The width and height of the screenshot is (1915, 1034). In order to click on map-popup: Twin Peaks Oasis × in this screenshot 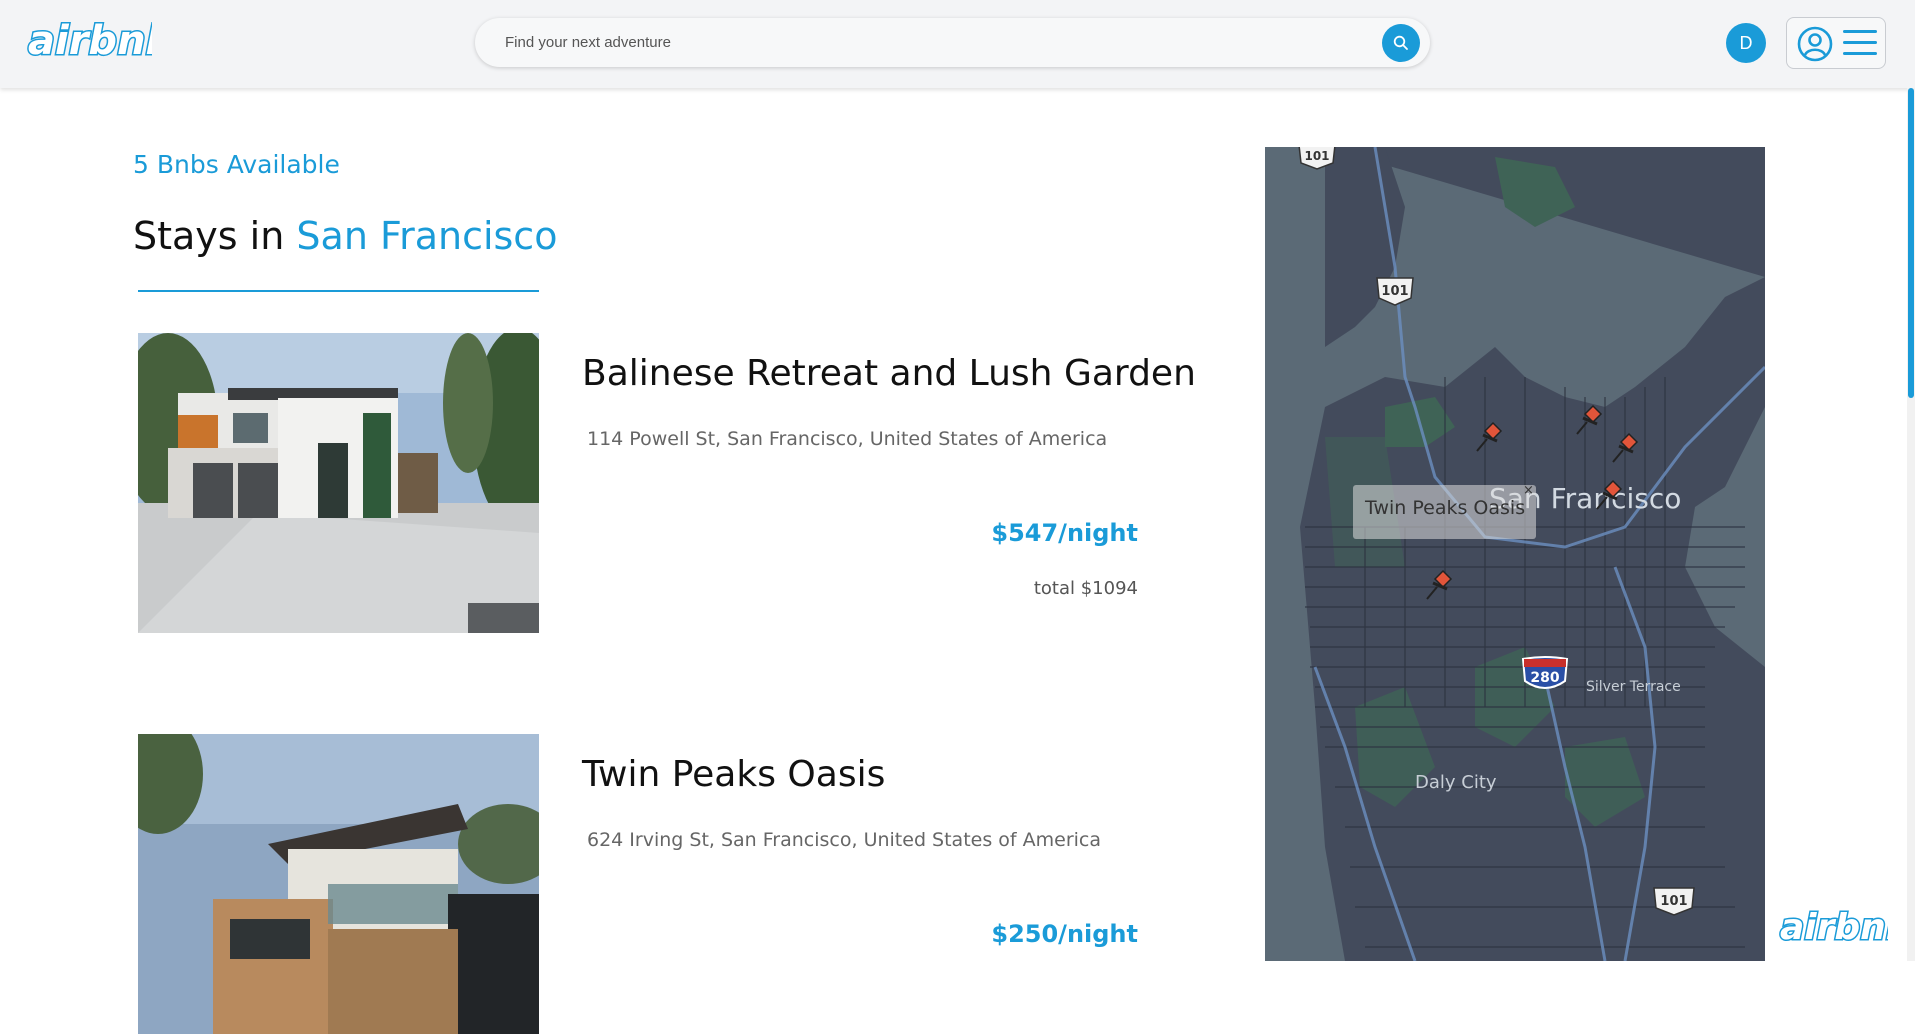, I will do `click(1444, 511)`.